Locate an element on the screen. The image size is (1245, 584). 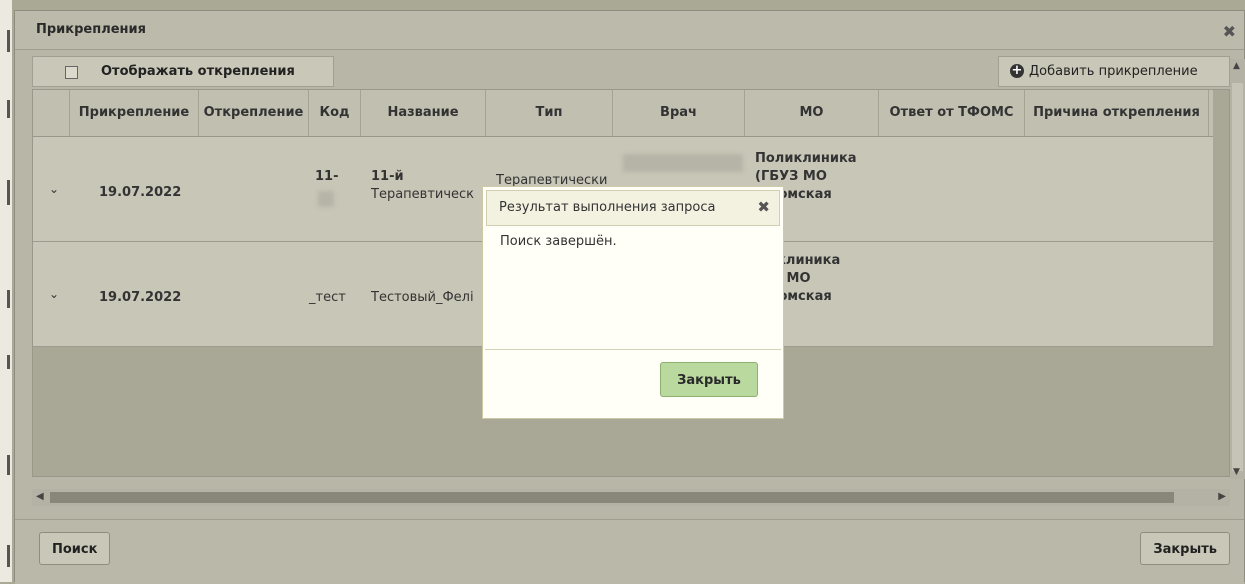
dialog-close-button: Закрыть is located at coordinates (709, 379).